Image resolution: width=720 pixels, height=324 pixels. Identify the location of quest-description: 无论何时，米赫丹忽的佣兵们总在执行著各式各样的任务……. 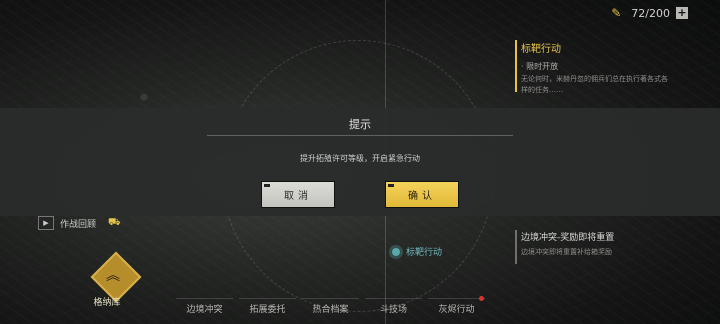
(594, 84).